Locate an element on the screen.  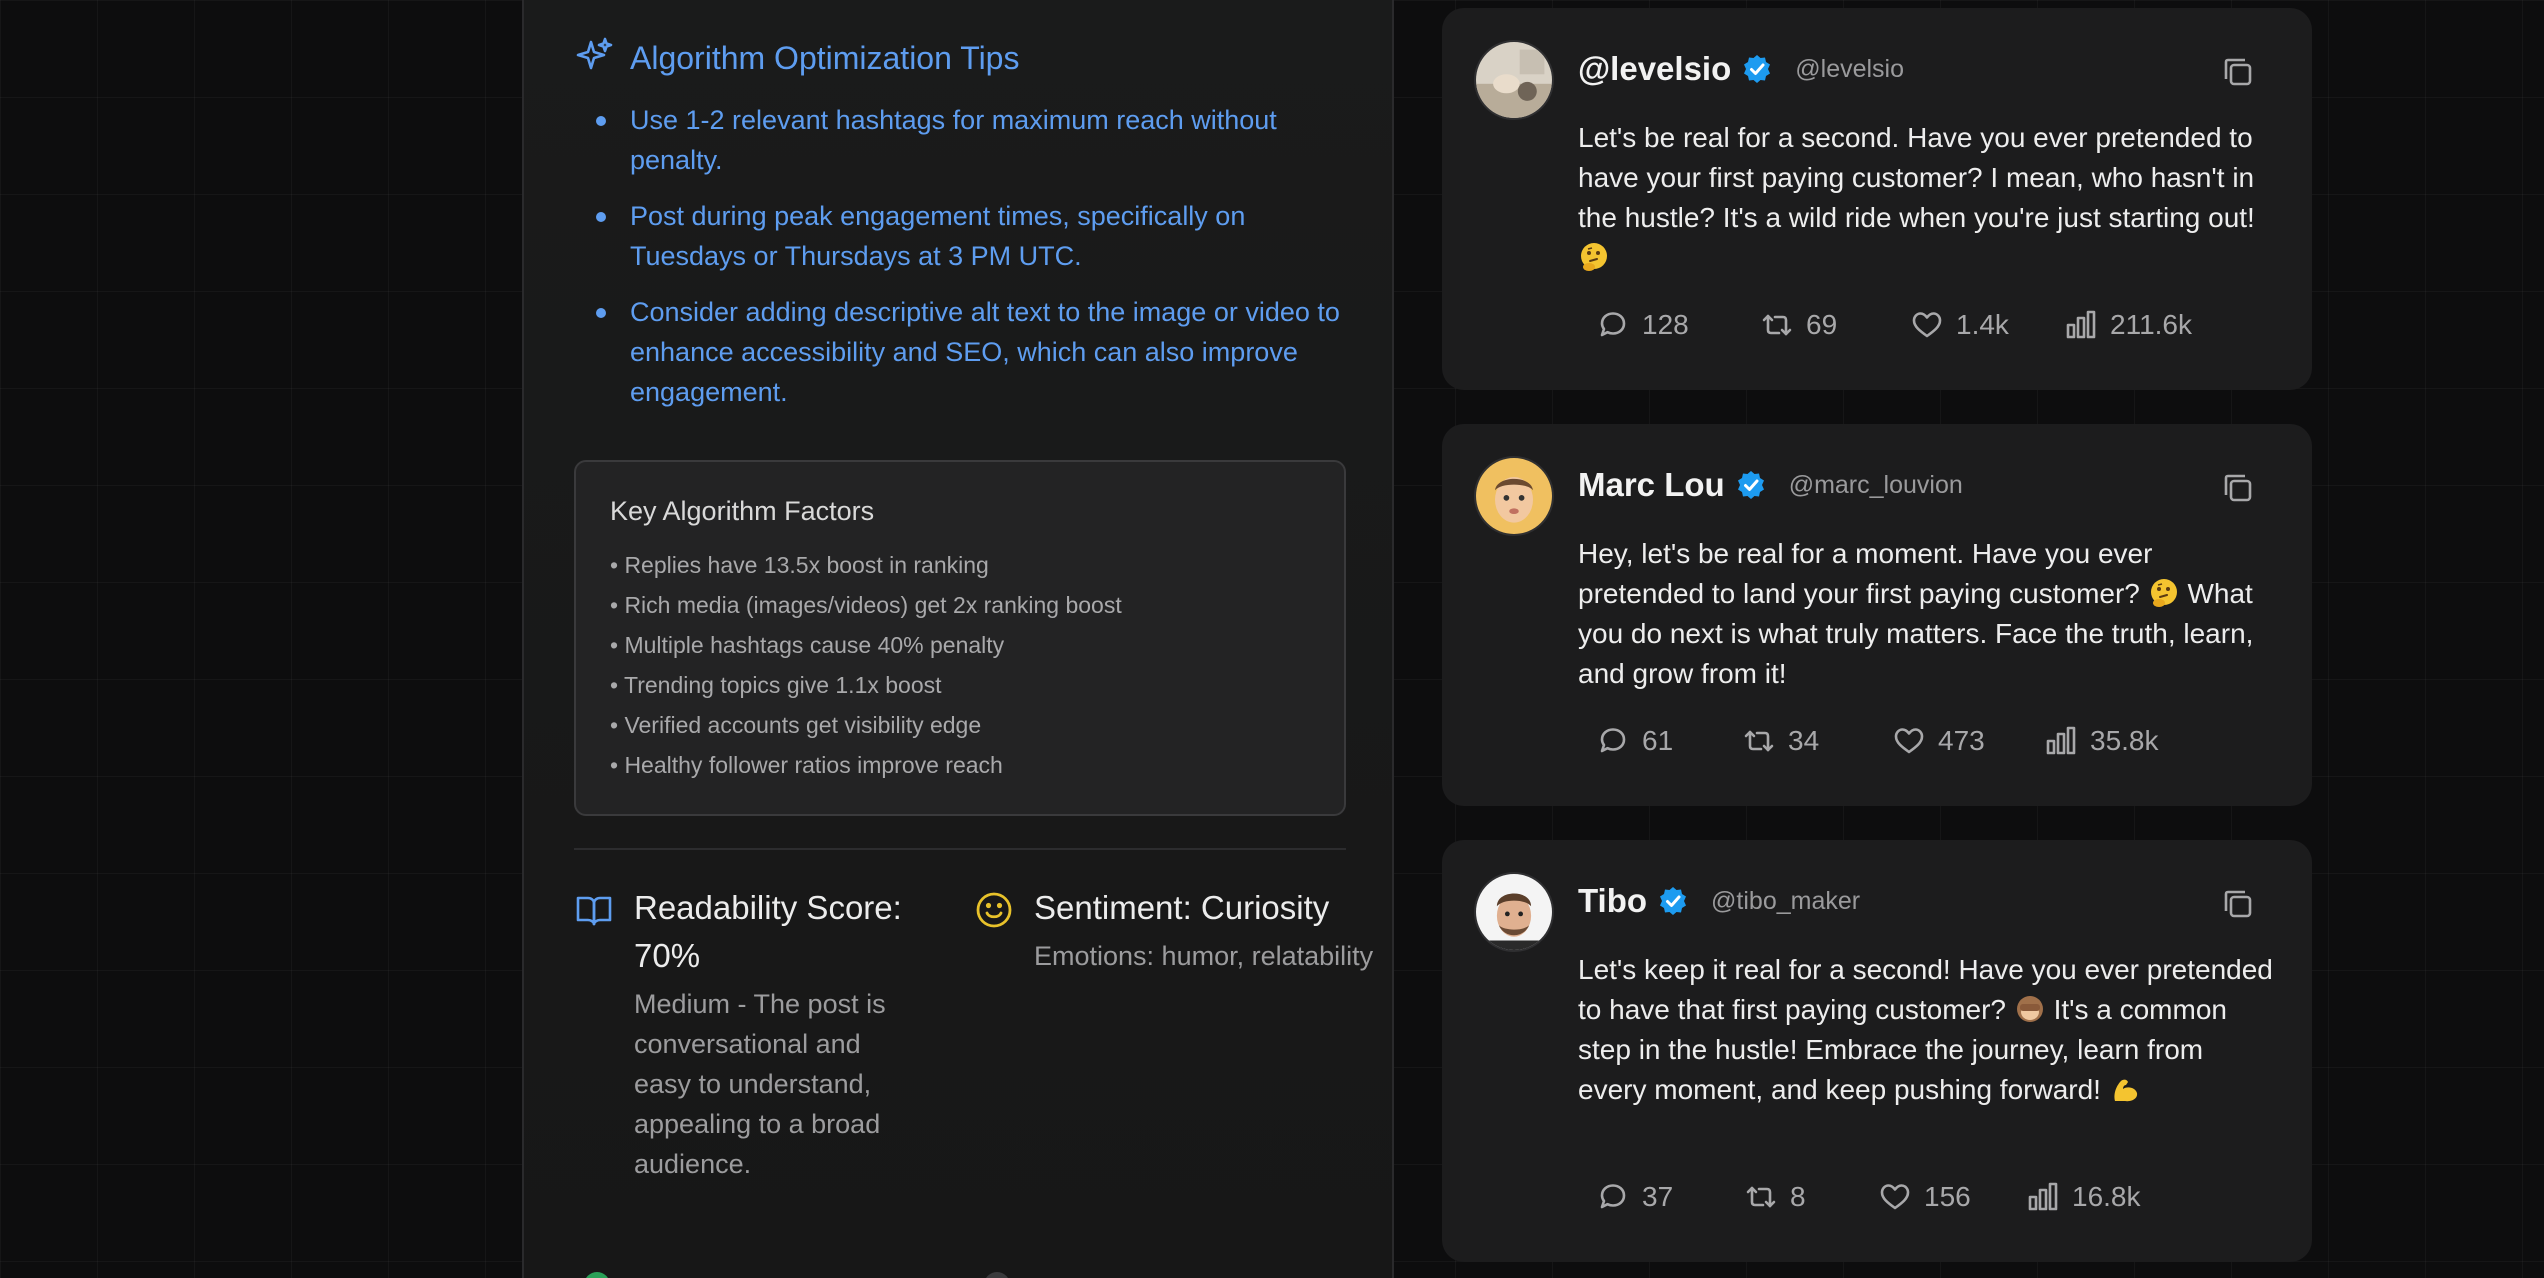
author-name: Marc Lou is located at coordinates (1651, 484).